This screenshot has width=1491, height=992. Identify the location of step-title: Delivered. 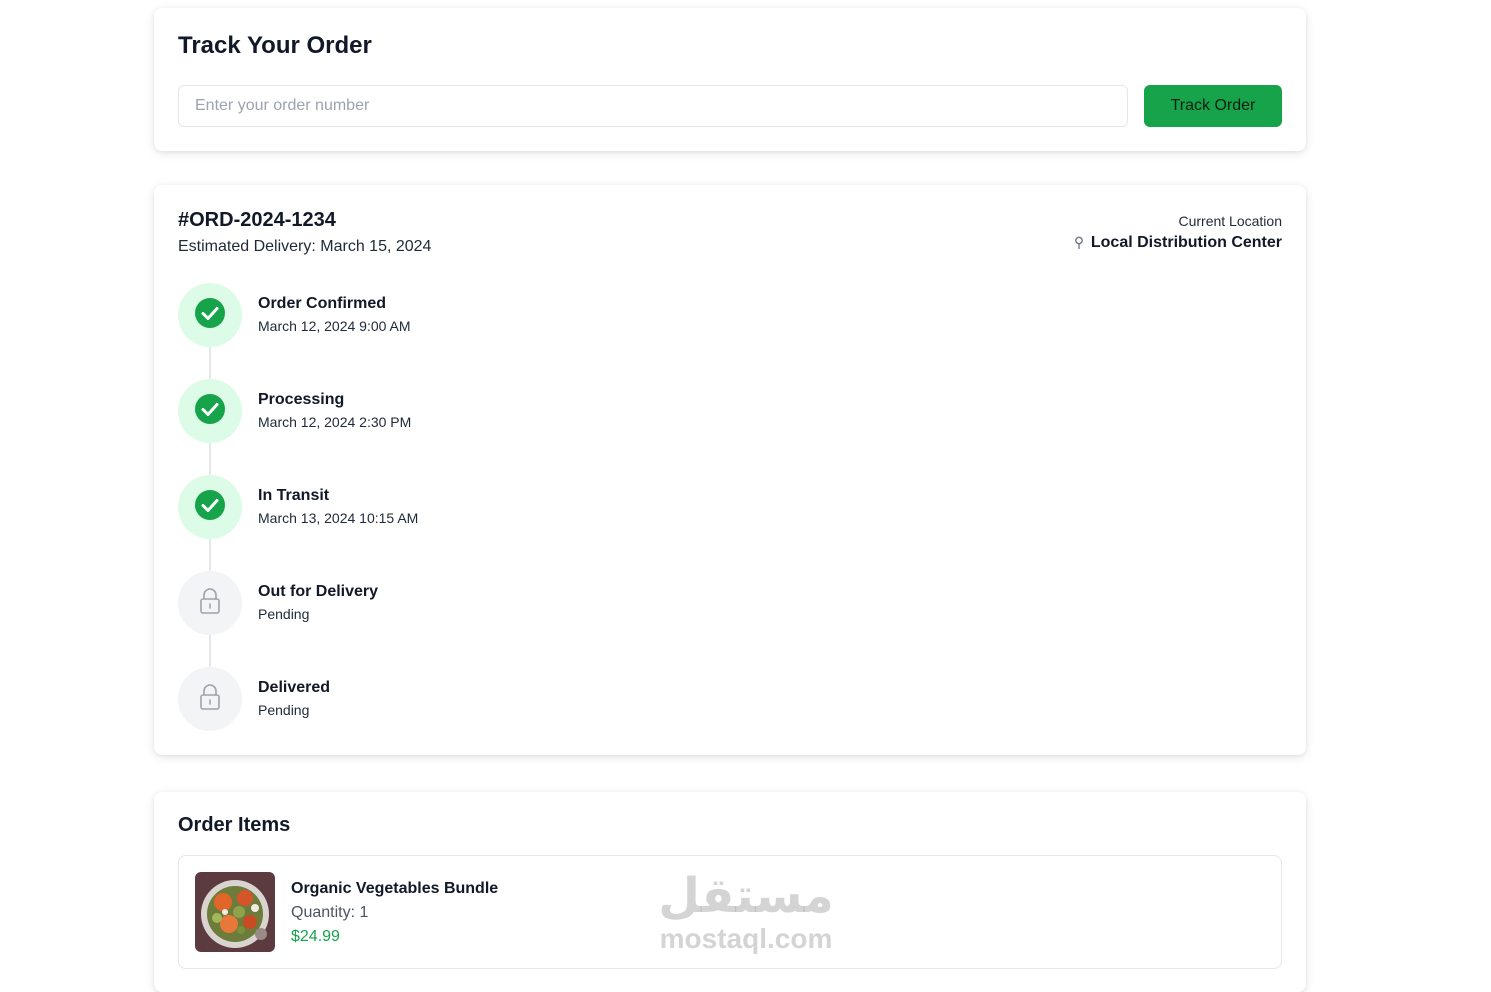
(294, 687).